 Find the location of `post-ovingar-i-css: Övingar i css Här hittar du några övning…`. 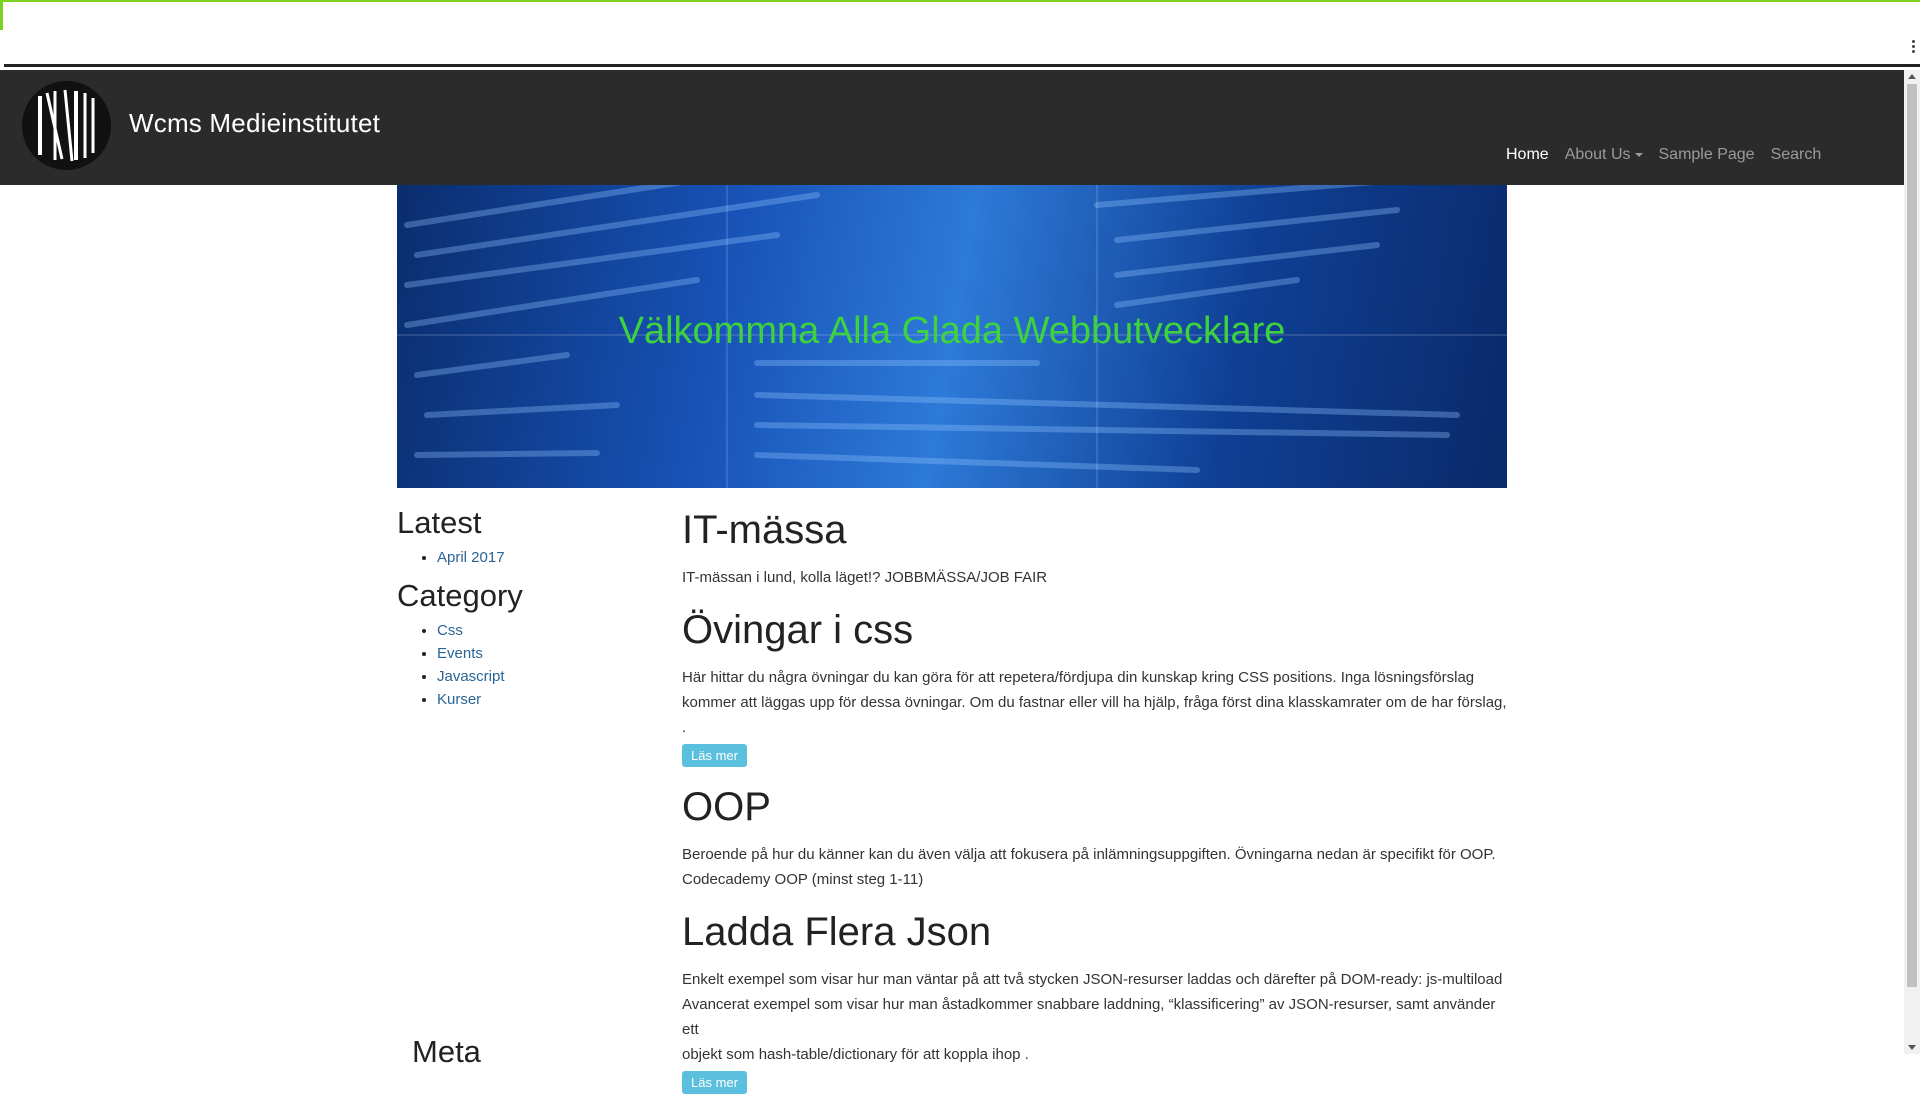

post-ovingar-i-css: Övingar i css Här hittar du några övning… is located at coordinates (1094, 687).